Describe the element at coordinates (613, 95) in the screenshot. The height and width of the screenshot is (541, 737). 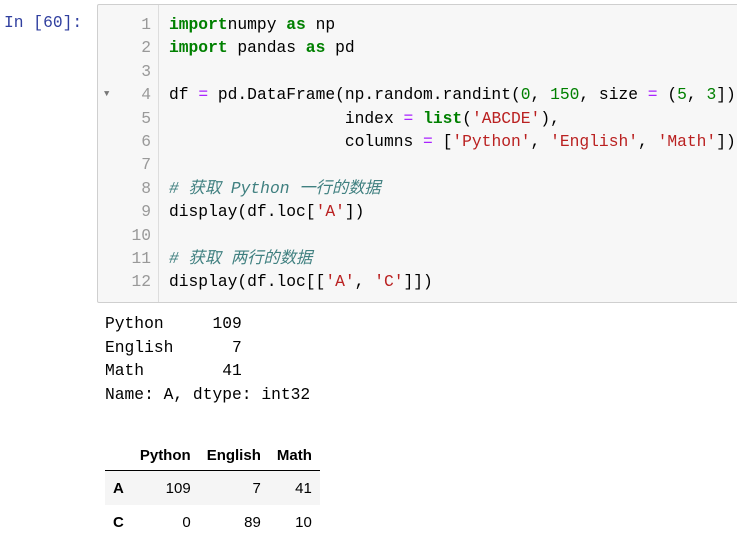
I see `code-token: , size` at that location.